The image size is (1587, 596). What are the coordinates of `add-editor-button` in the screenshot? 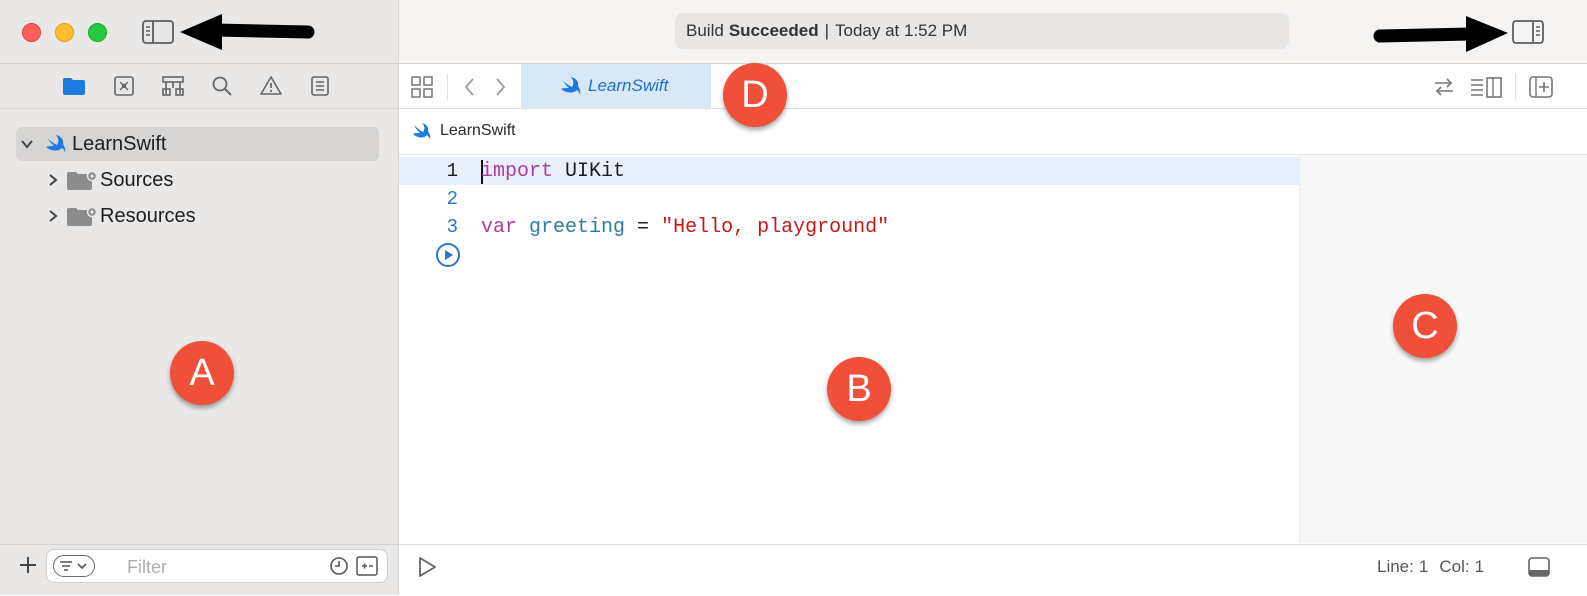 It's located at (1541, 87).